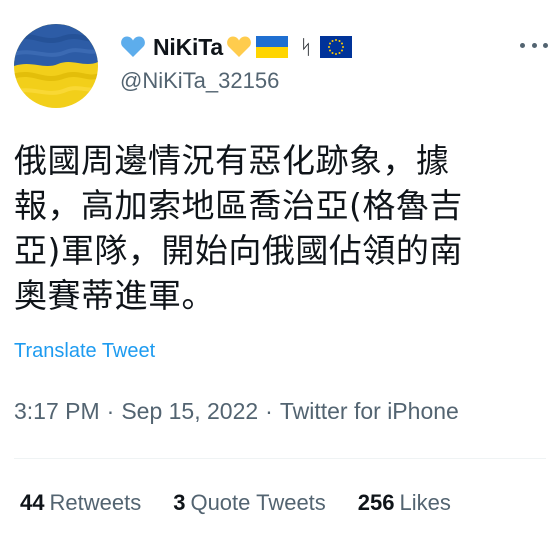  What do you see at coordinates (84, 351) in the screenshot?
I see `translate-tweet-link: Translate Tweet` at bounding box center [84, 351].